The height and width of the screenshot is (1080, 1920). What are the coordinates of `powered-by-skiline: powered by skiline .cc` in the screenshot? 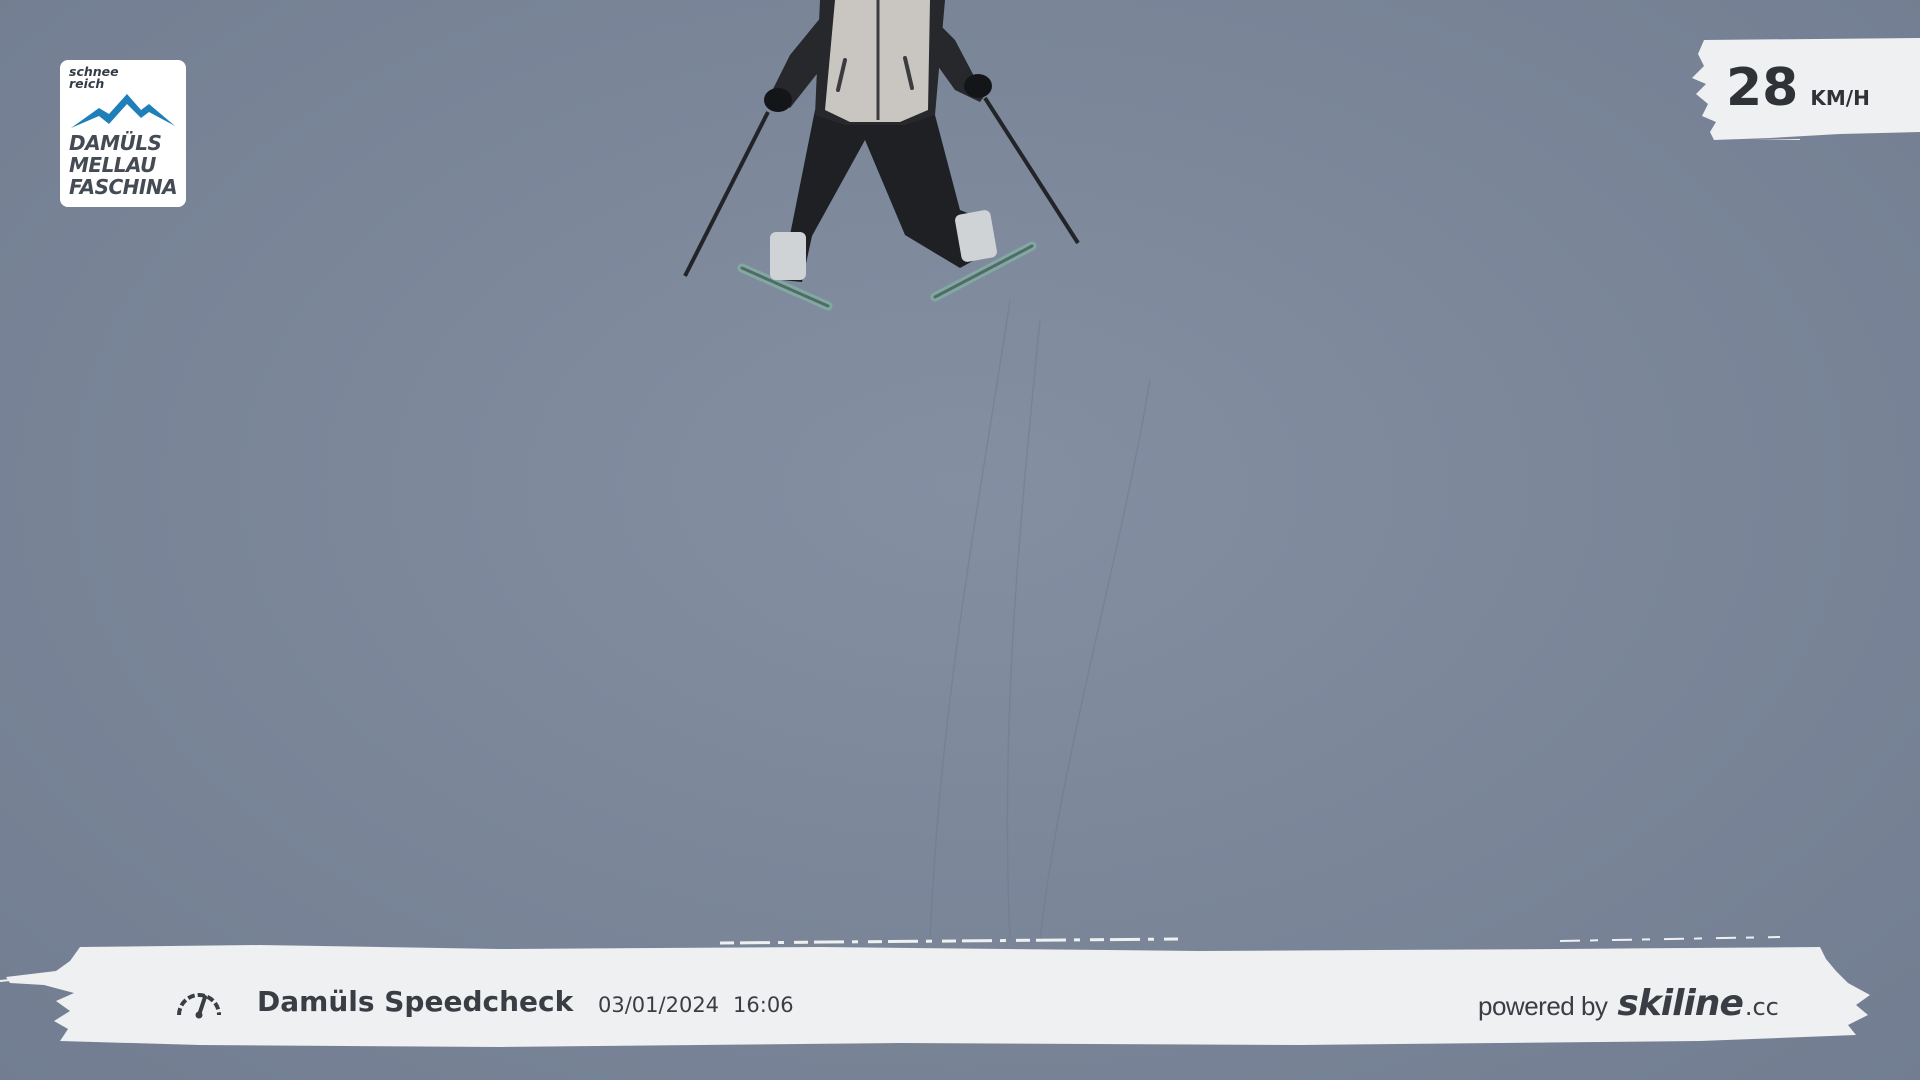 It's located at (1628, 1003).